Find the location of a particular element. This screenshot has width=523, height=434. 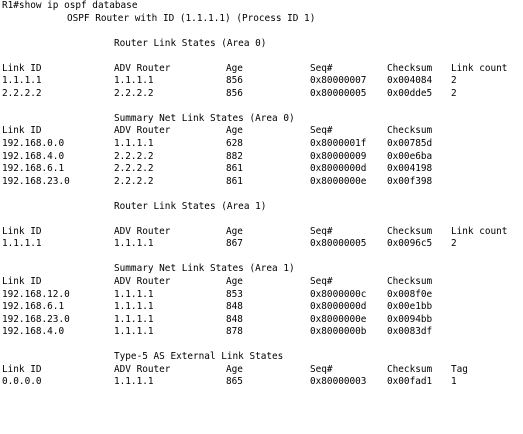

table-cell: 0x8000000b is located at coordinates (338, 332).